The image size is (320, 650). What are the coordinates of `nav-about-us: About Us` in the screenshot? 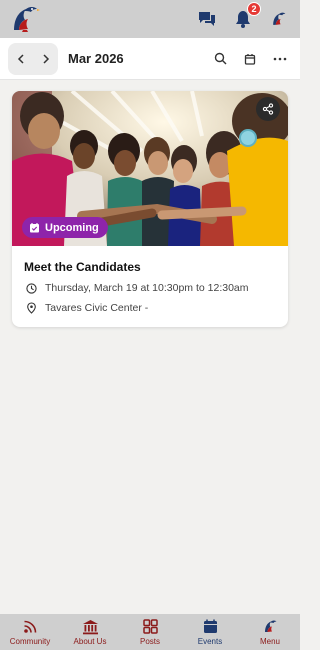 It's located at (90, 632).